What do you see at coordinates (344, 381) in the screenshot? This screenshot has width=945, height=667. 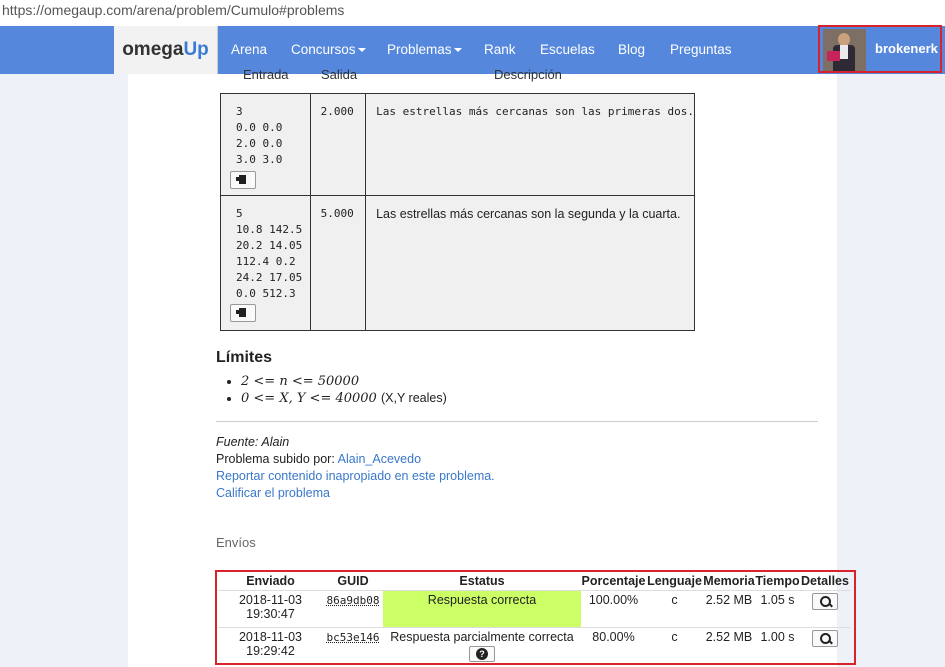 I see `limit-item: 2 <= n <= 50000` at bounding box center [344, 381].